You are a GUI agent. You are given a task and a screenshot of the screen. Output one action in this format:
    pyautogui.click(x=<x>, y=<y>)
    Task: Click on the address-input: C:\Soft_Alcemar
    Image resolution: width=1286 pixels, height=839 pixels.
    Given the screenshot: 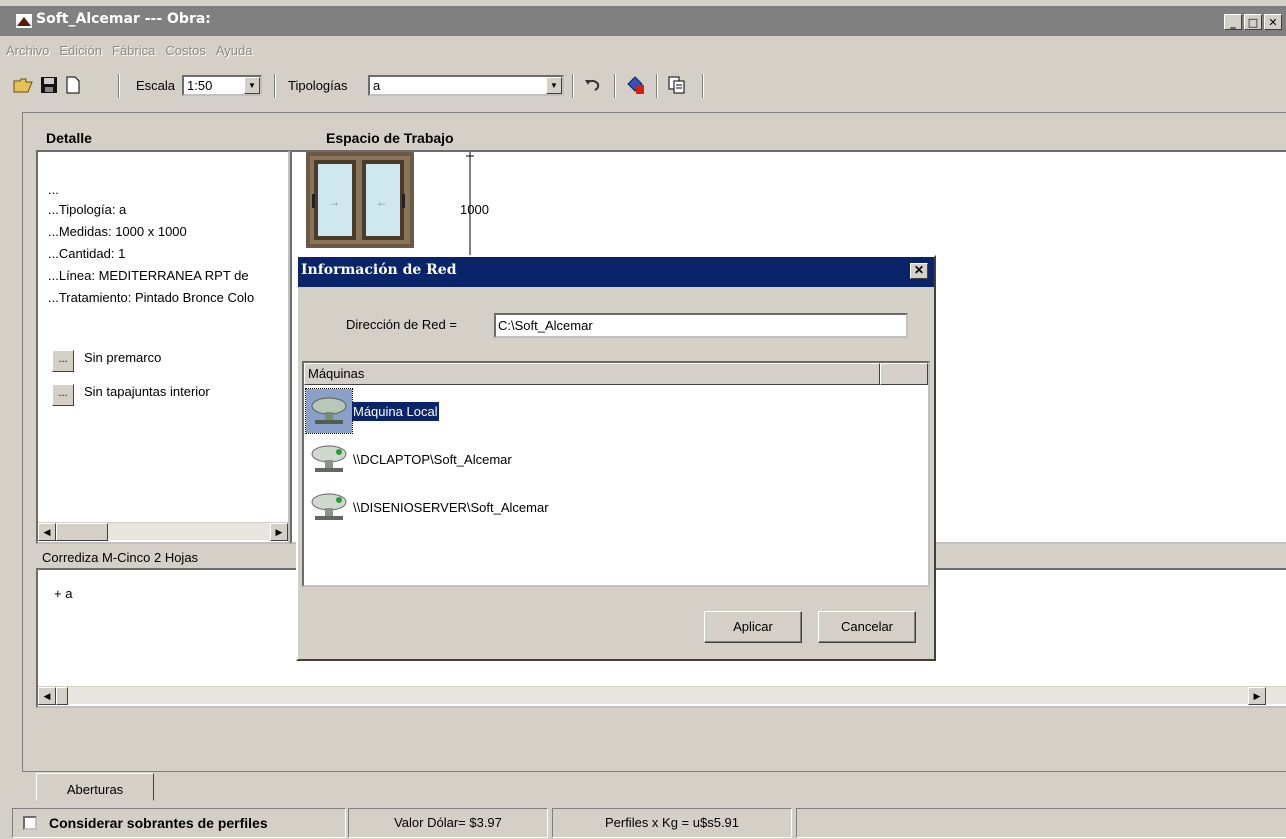 What is the action you would take?
    pyautogui.click(x=701, y=325)
    